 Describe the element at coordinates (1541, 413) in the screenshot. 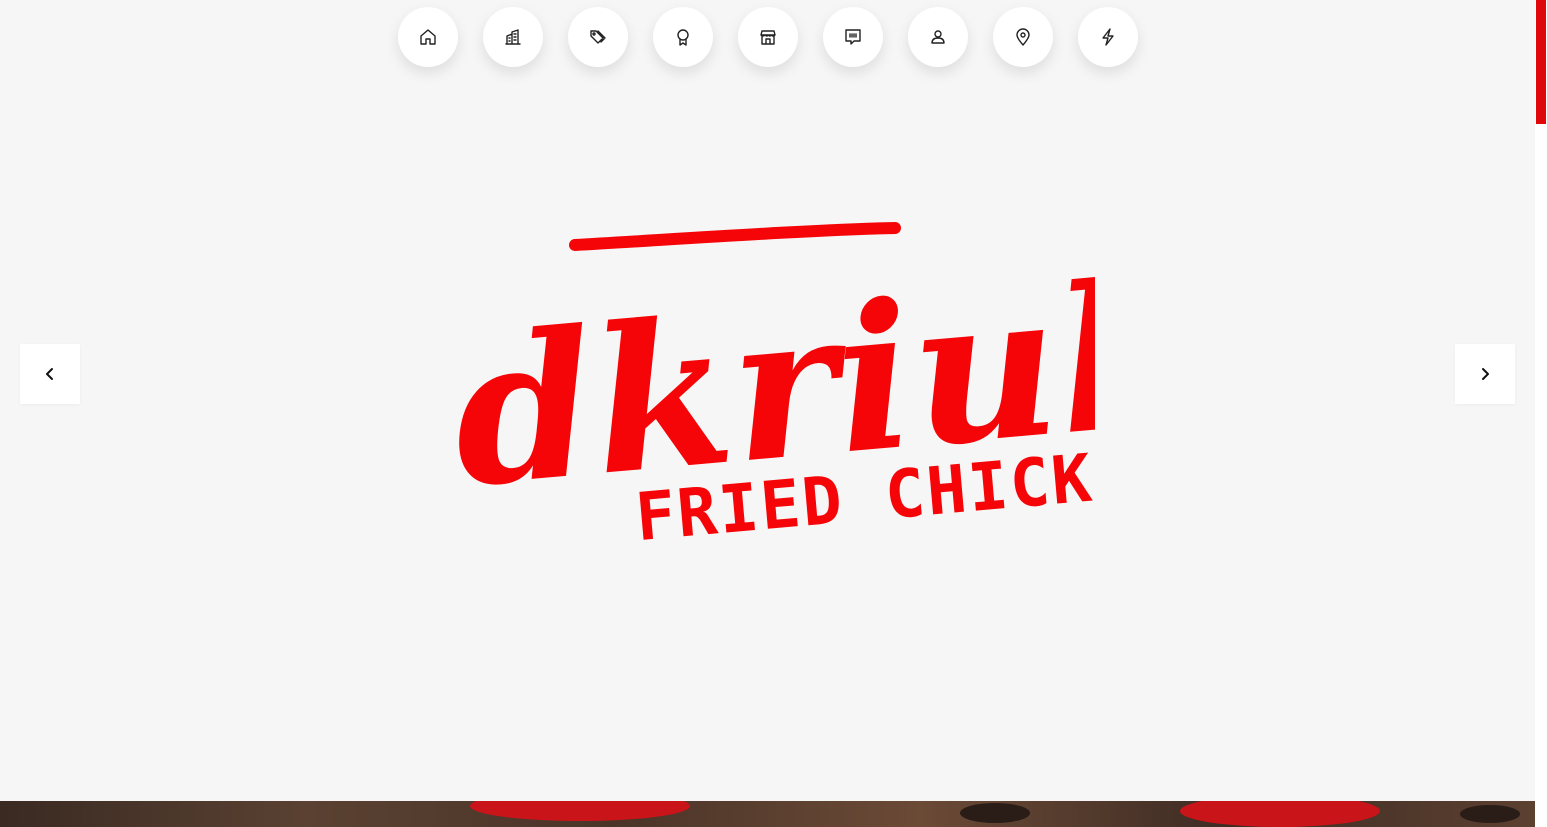

I see `scrollbar` at that location.